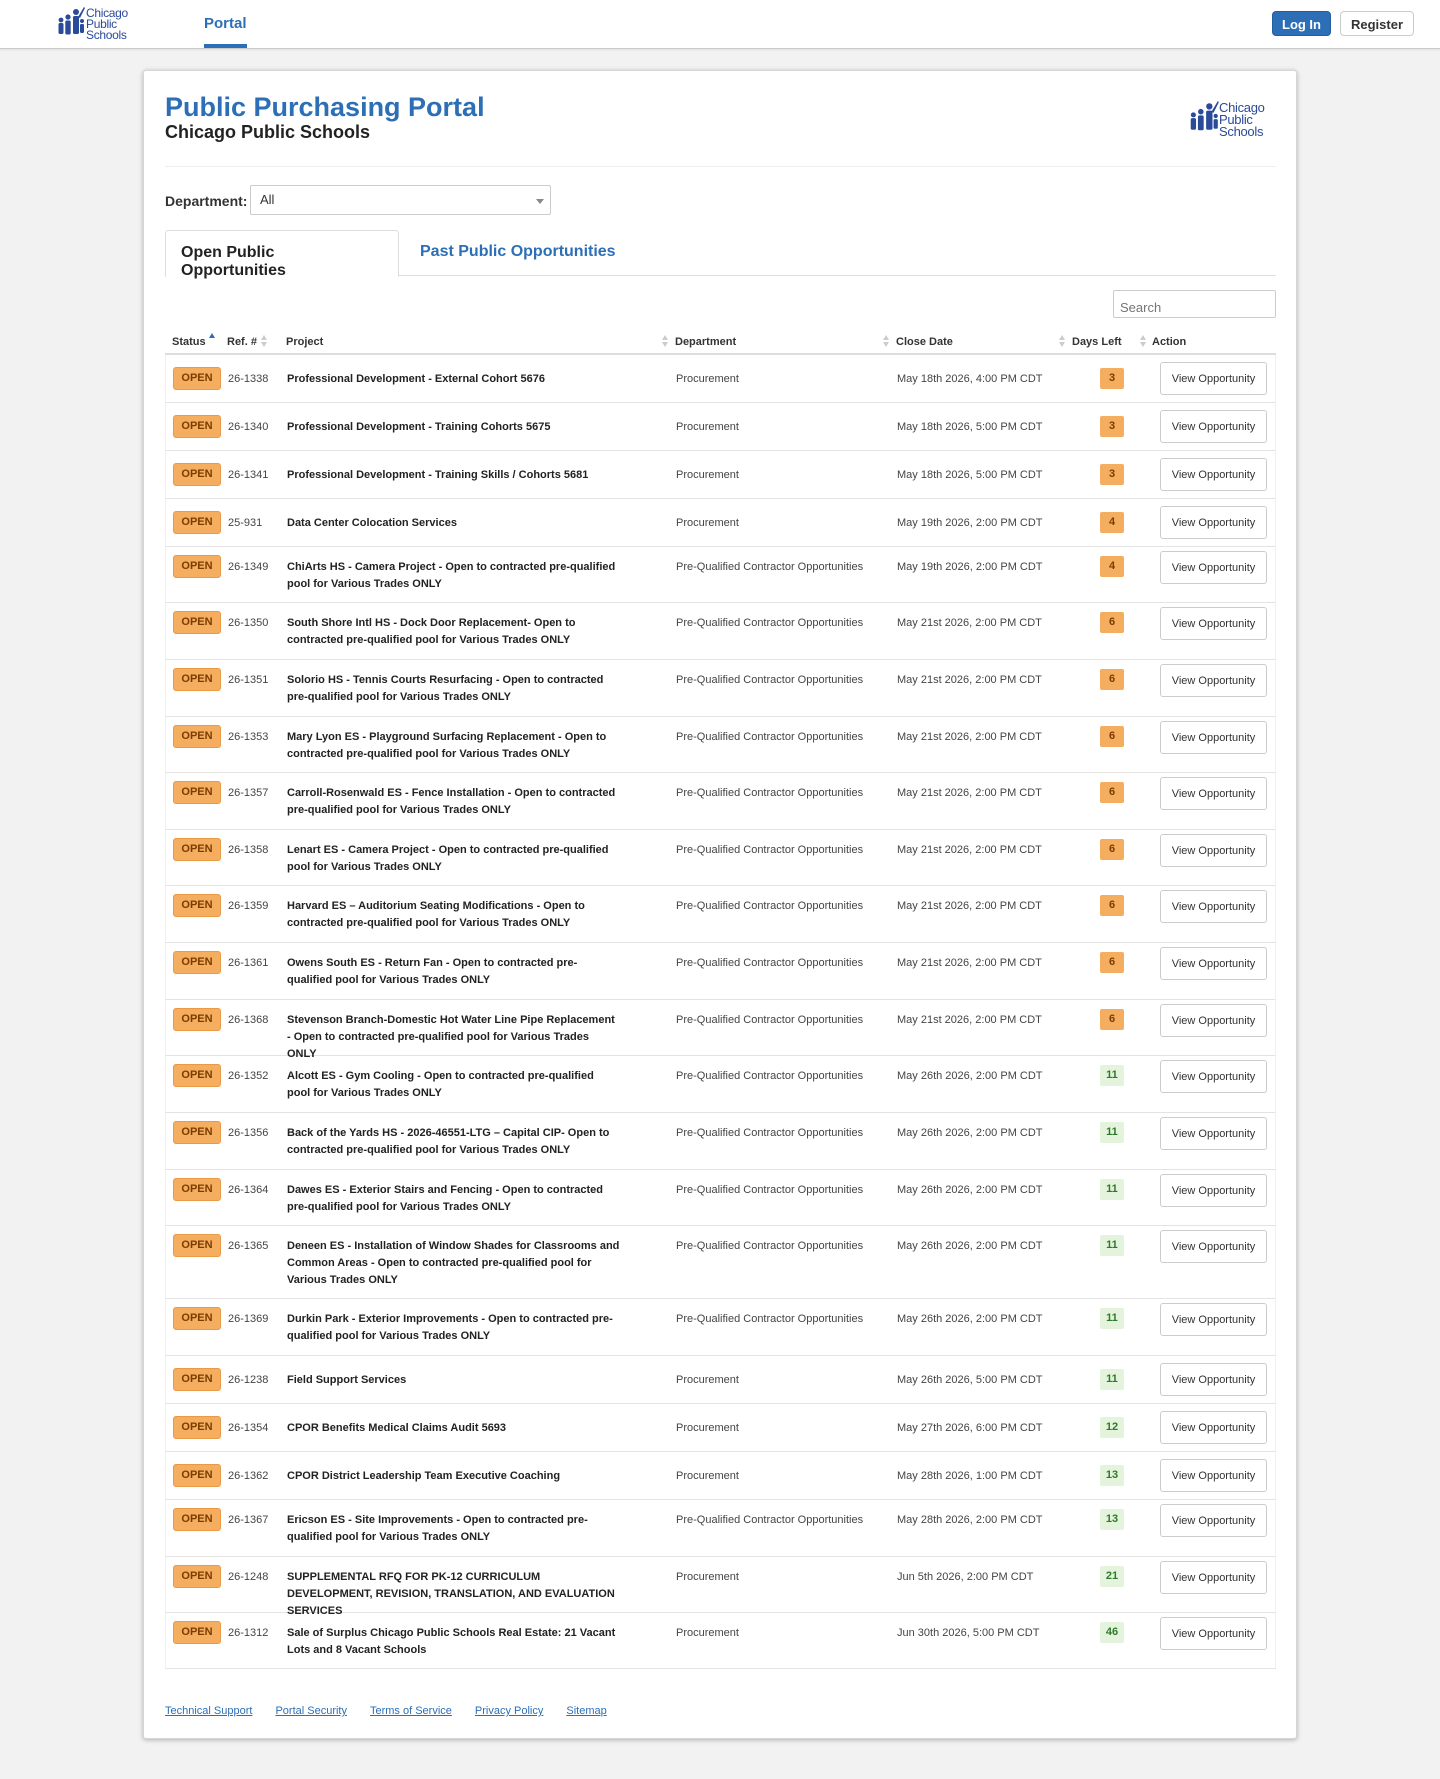 Image resolution: width=1440 pixels, height=1779 pixels. What do you see at coordinates (707, 1577) in the screenshot?
I see `department-name: Procurement` at bounding box center [707, 1577].